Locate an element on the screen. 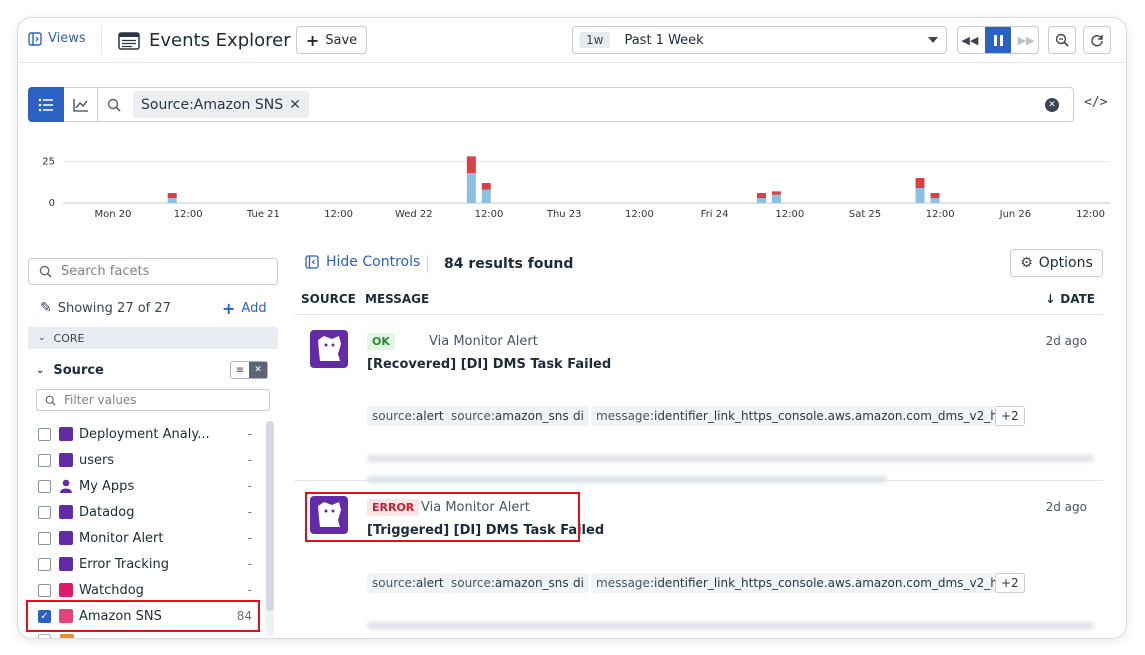 The height and width of the screenshot is (655, 1145). refresh-button is located at coordinates (1097, 40).